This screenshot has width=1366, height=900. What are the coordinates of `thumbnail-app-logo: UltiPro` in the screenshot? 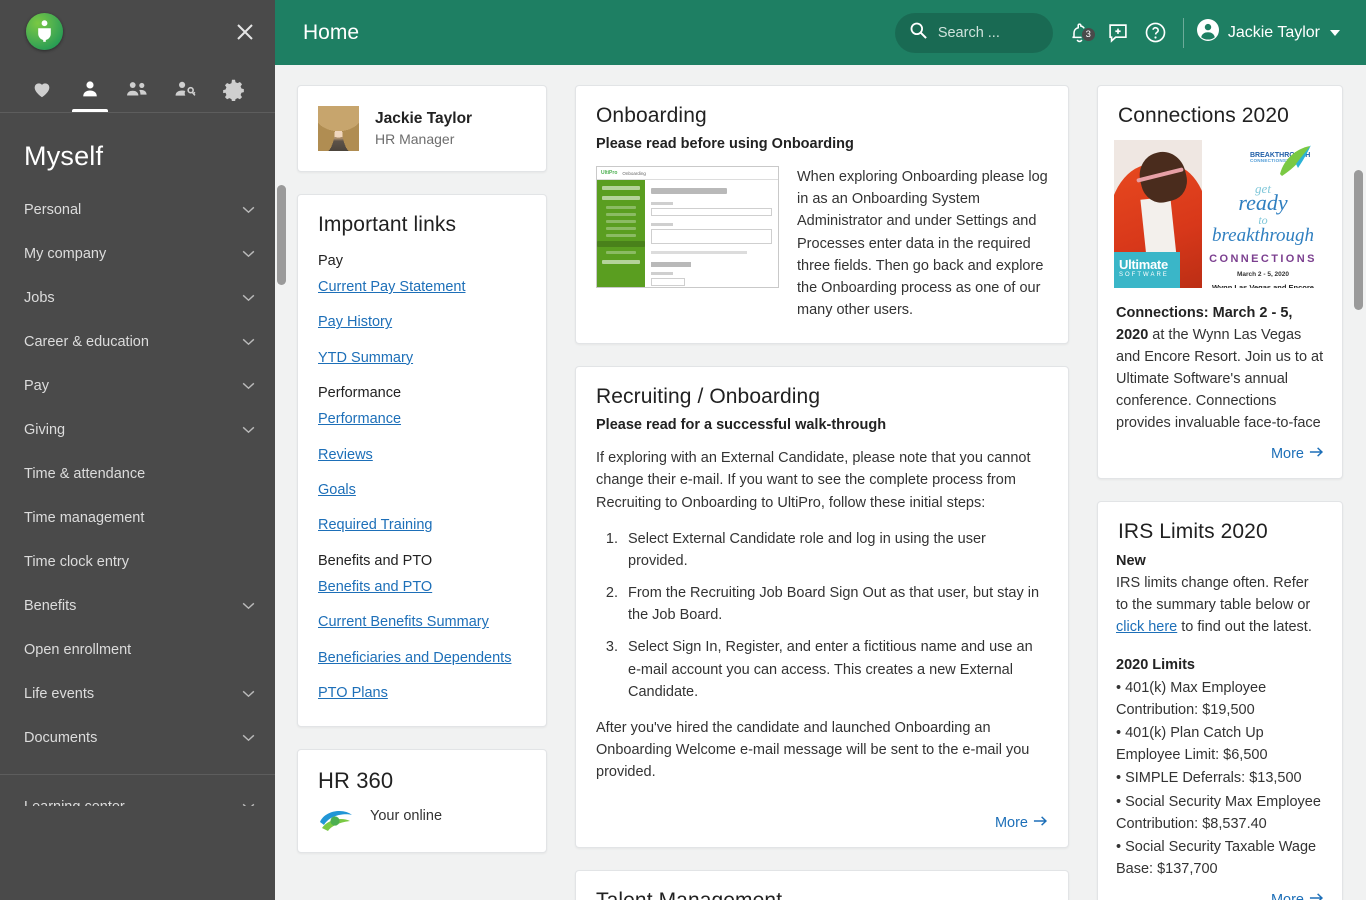 It's located at (609, 173).